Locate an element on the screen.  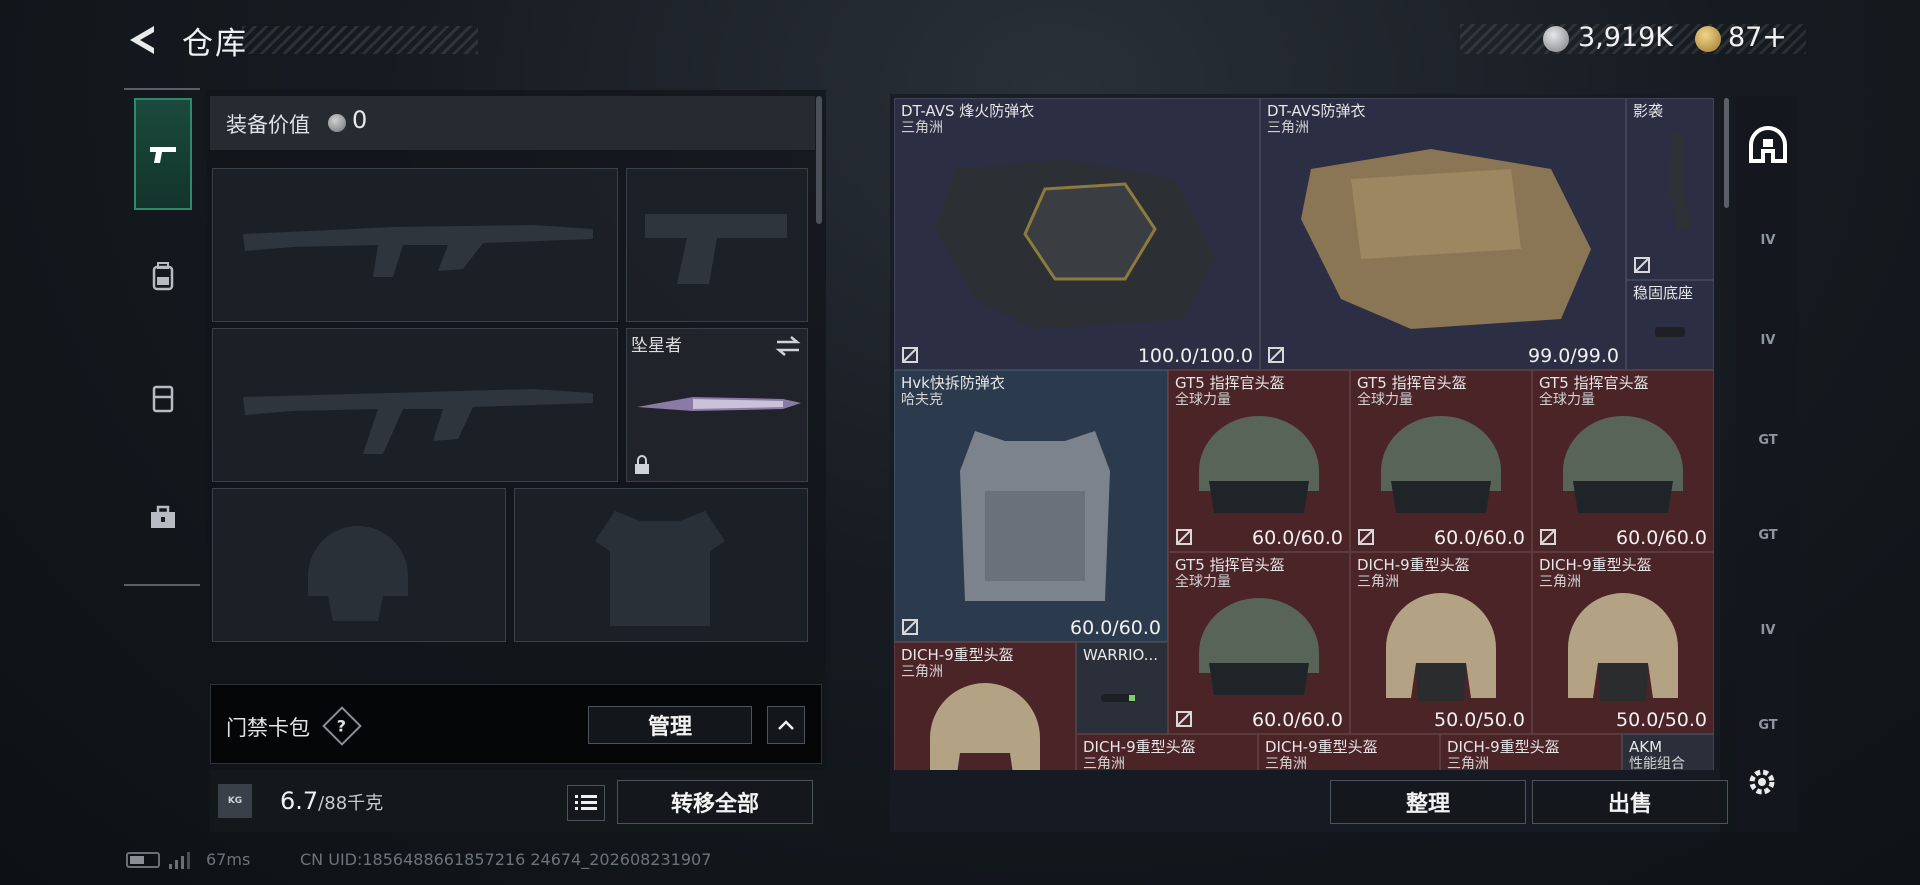
armor-slot is located at coordinates (661, 565).